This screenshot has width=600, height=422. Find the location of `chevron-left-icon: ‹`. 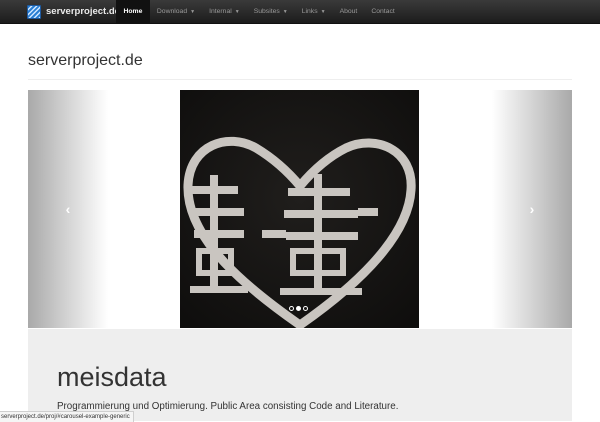

chevron-left-icon: ‹ is located at coordinates (68, 209).